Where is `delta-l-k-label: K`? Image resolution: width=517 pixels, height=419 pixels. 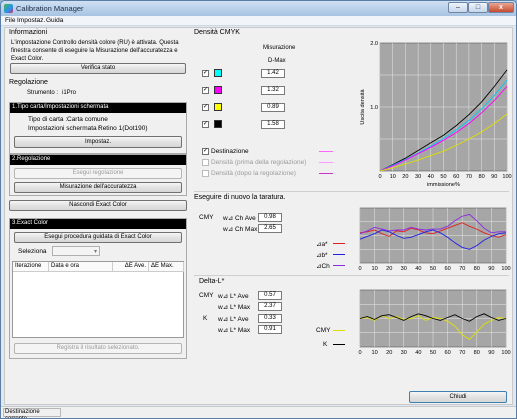 delta-l-k-label: K is located at coordinates (205, 318).